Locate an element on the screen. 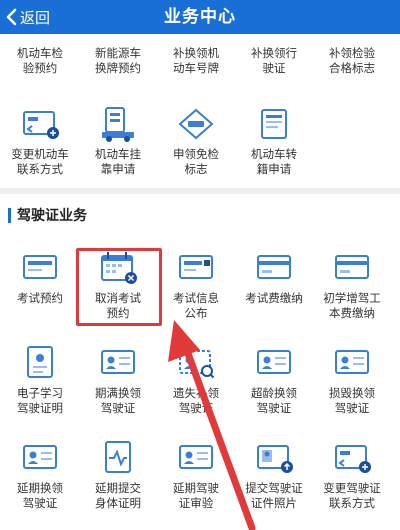 The width and height of the screenshot is (400, 530). service-vehicle-transfer: 机动车转 籍申请 is located at coordinates (274, 140).